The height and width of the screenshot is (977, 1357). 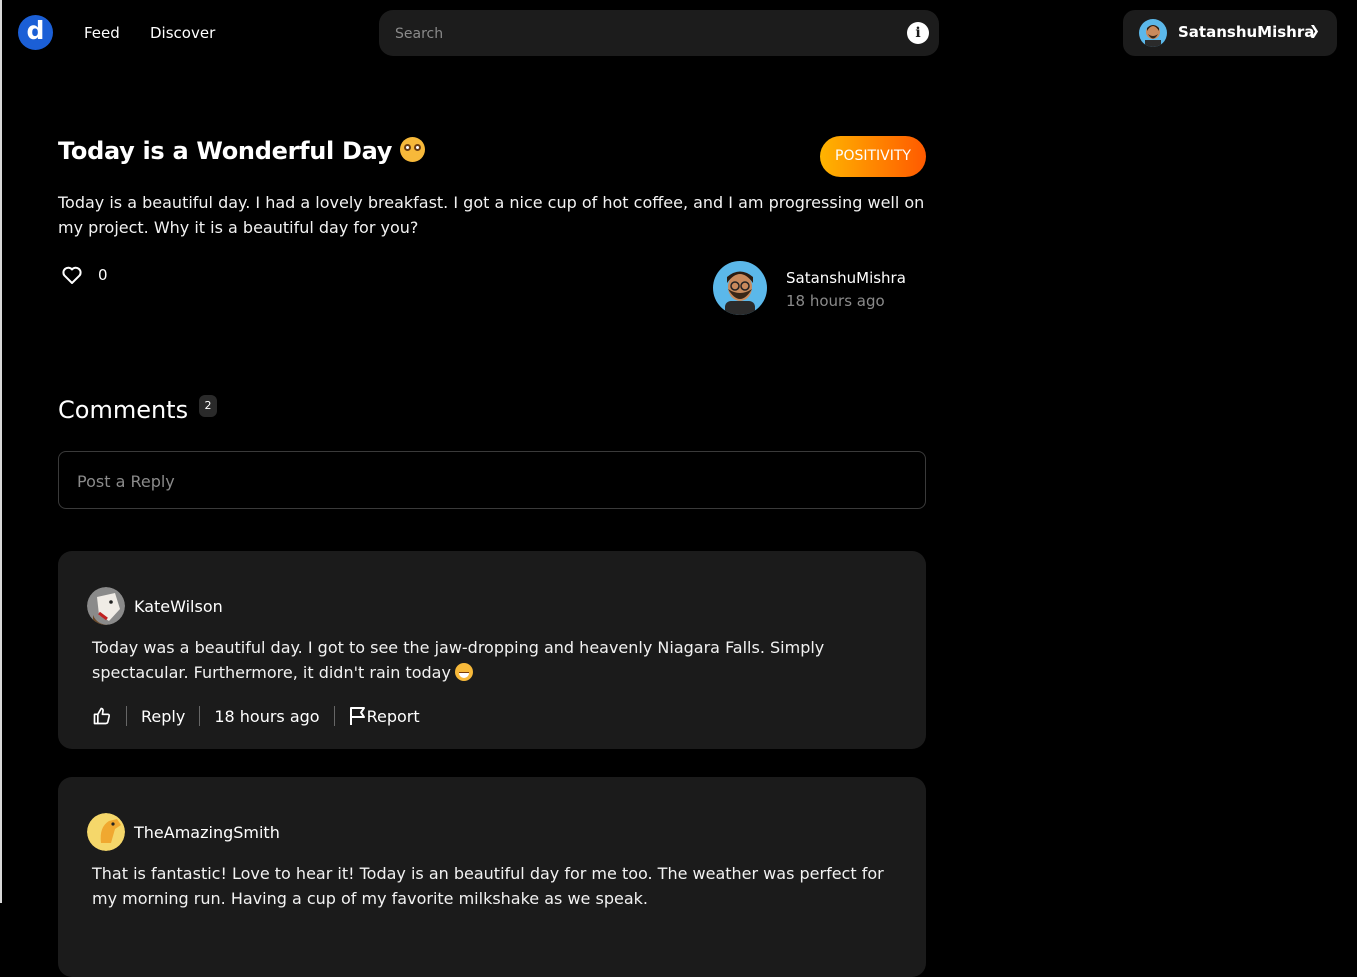 I want to click on search-input, so click(x=635, y=34).